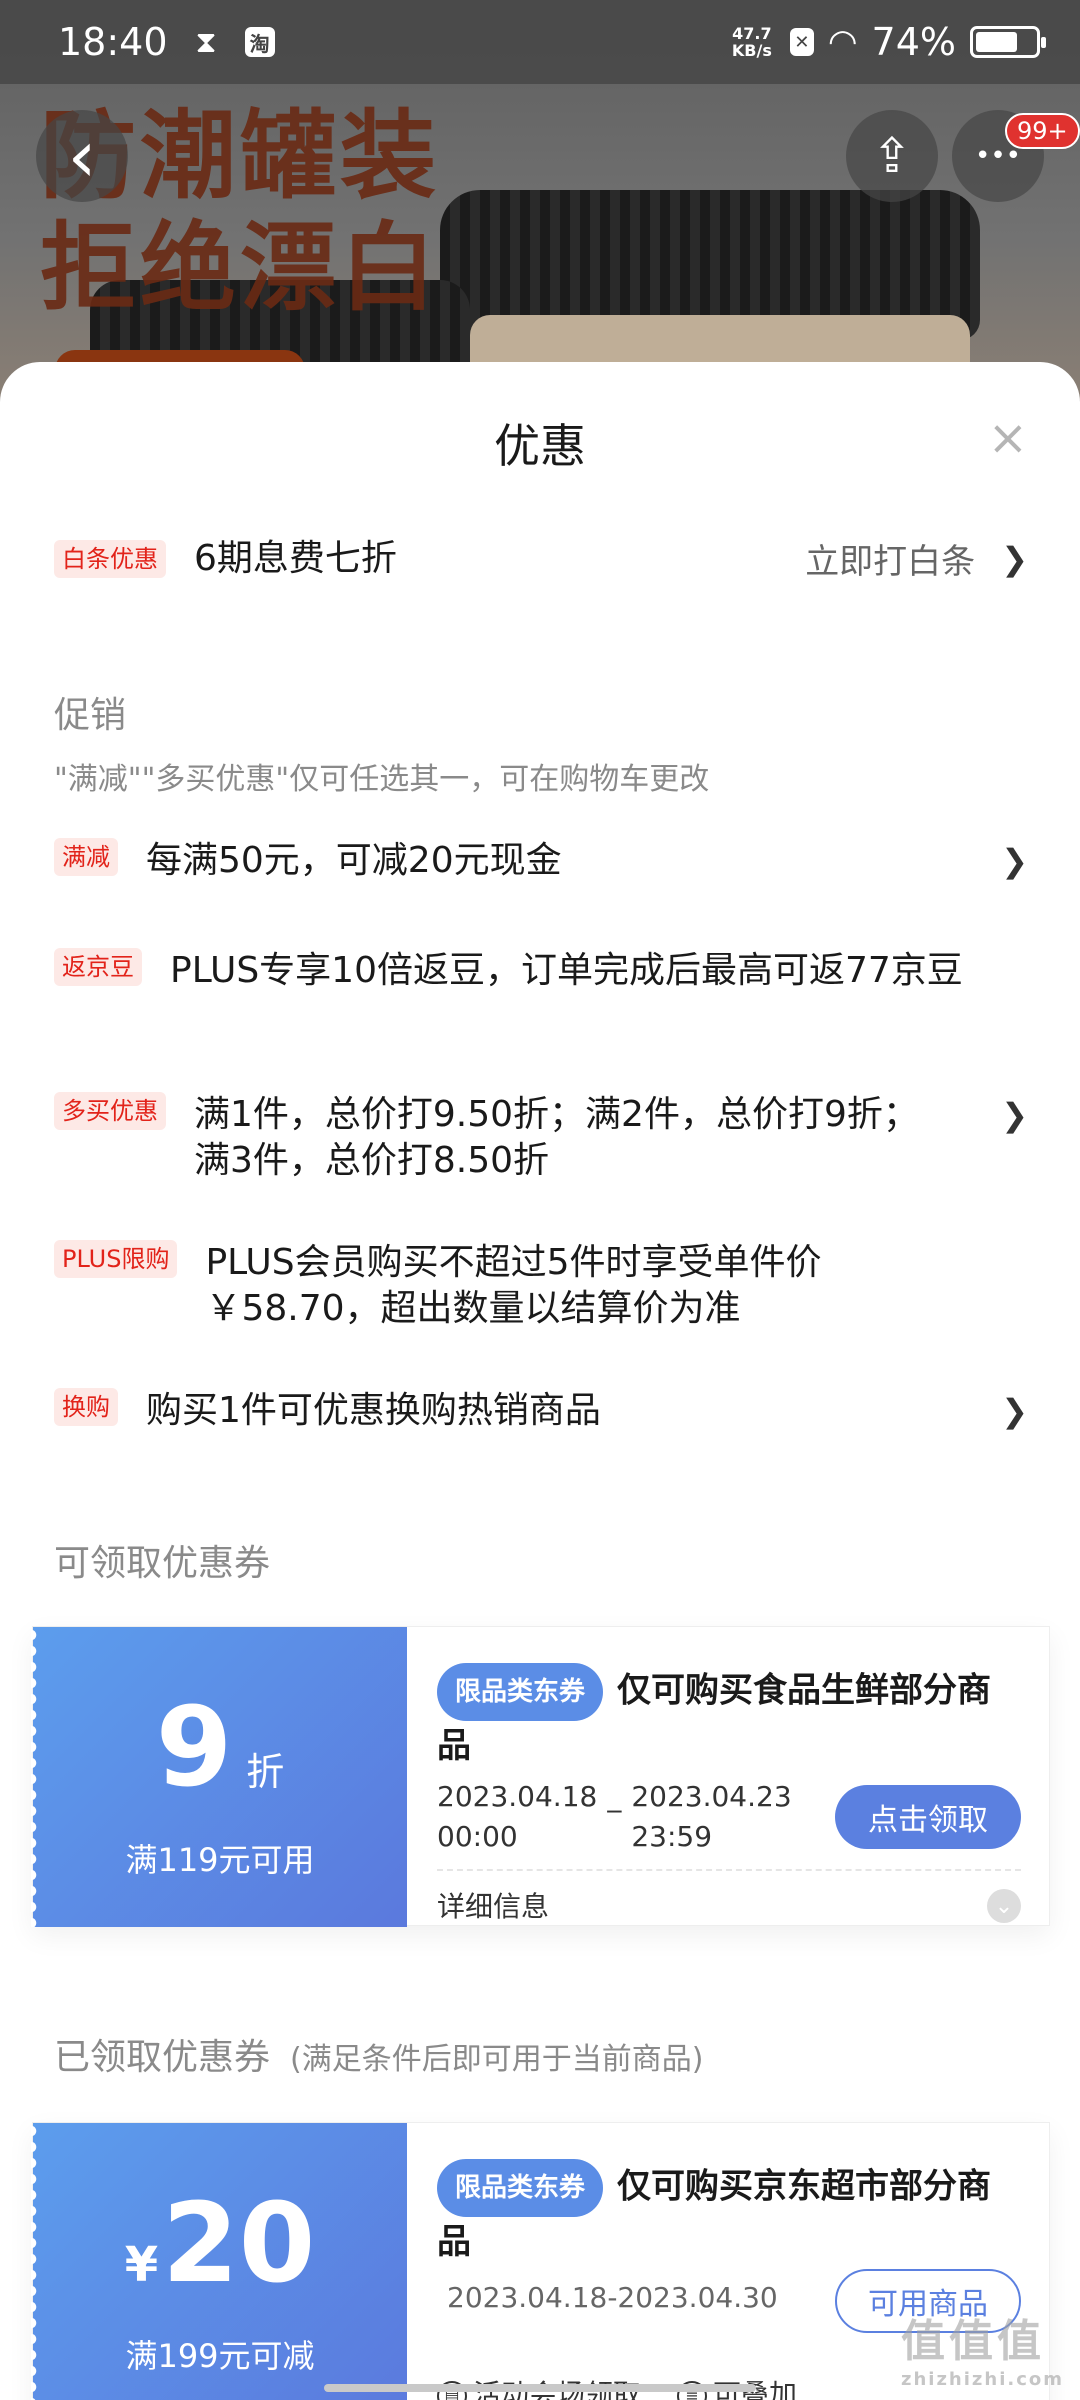 The height and width of the screenshot is (2400, 1080). I want to click on coupon-date-start: 2023.04.18, so click(517, 1796).